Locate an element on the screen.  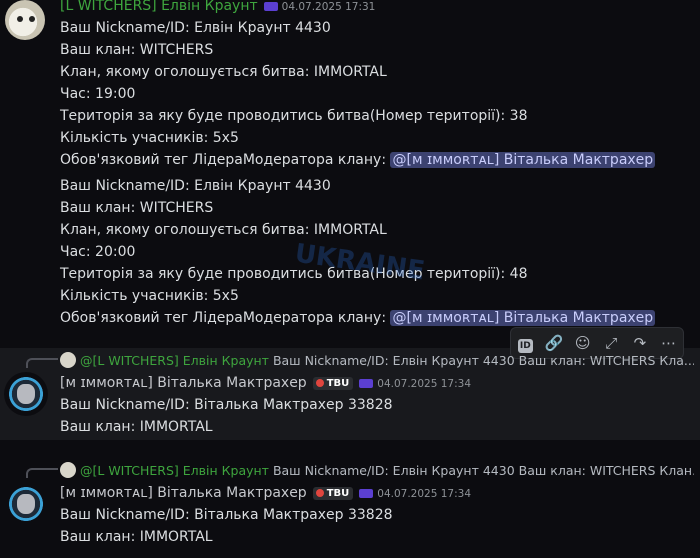
link-icon: 🔗 is located at coordinates (554, 343).